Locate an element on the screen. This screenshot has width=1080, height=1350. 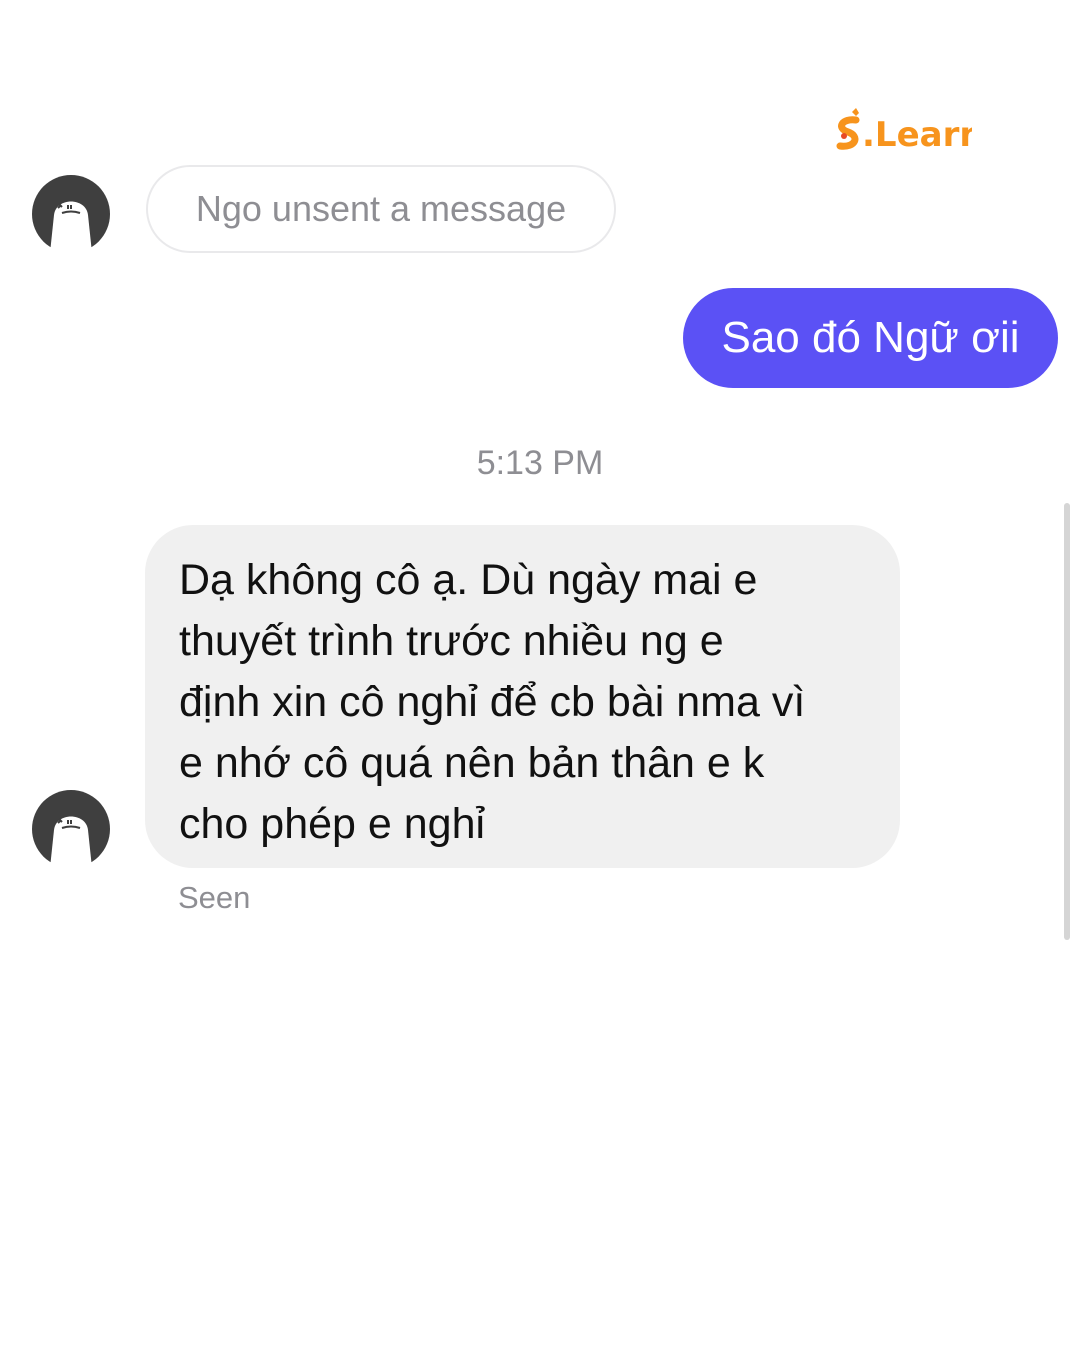
scrollbar is located at coordinates (1067, 721).